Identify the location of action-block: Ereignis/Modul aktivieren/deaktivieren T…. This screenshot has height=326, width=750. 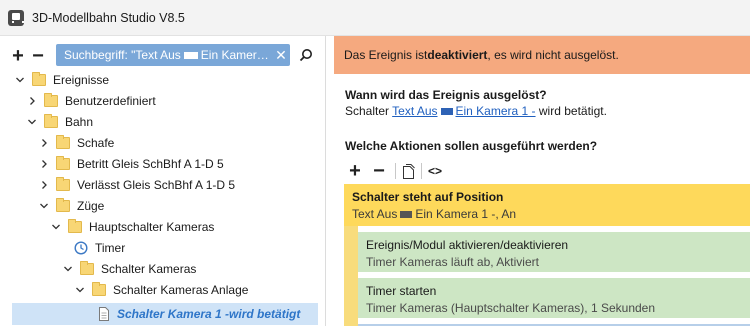
(554, 252).